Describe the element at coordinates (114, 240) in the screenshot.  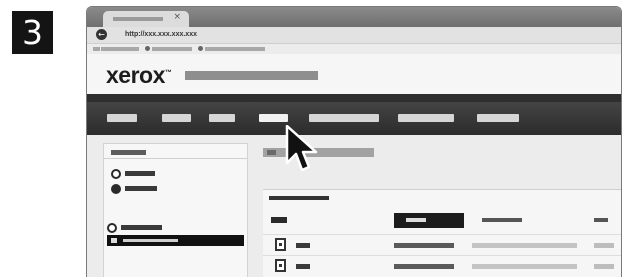
I see `item-icon` at that location.